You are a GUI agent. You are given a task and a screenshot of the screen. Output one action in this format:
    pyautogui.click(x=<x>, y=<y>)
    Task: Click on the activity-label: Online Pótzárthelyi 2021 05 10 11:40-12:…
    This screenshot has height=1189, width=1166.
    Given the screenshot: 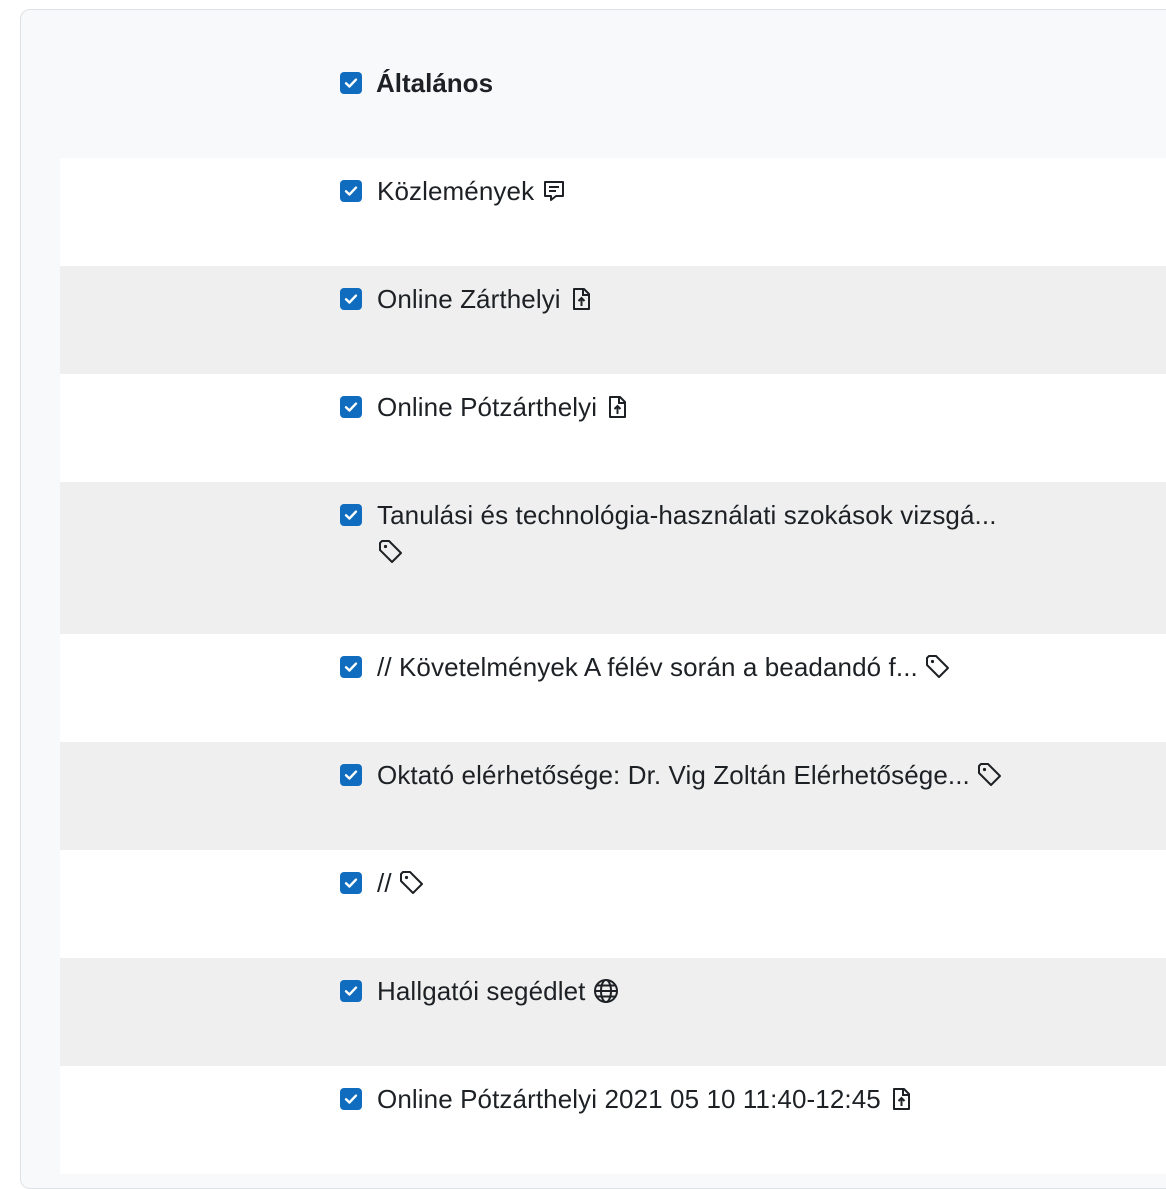 What is the action you would take?
    pyautogui.click(x=629, y=1099)
    